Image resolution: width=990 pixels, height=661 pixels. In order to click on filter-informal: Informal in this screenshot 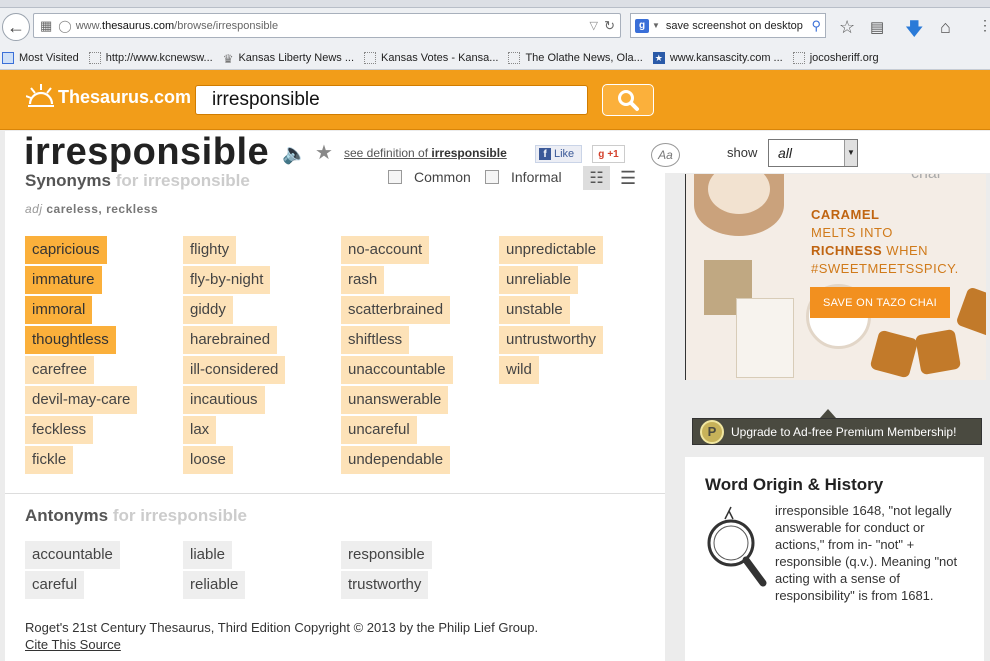, I will do `click(523, 177)`.